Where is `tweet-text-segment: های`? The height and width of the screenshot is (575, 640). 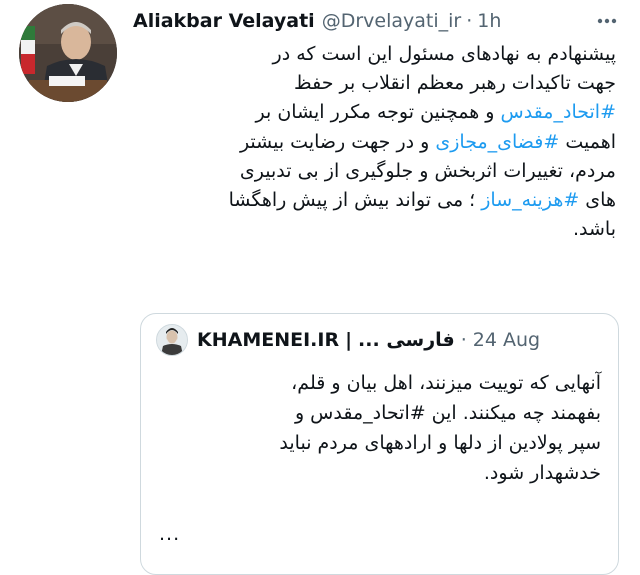
tweet-text-segment: های is located at coordinates (597, 200).